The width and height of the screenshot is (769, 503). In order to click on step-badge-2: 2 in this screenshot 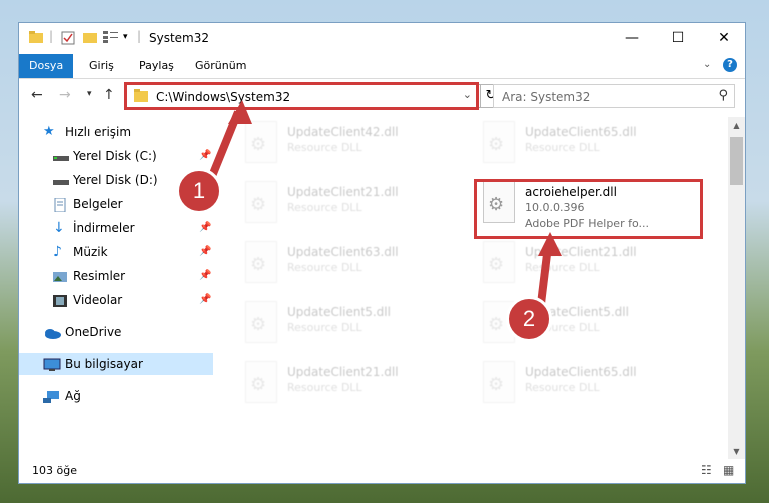, I will do `click(529, 319)`.